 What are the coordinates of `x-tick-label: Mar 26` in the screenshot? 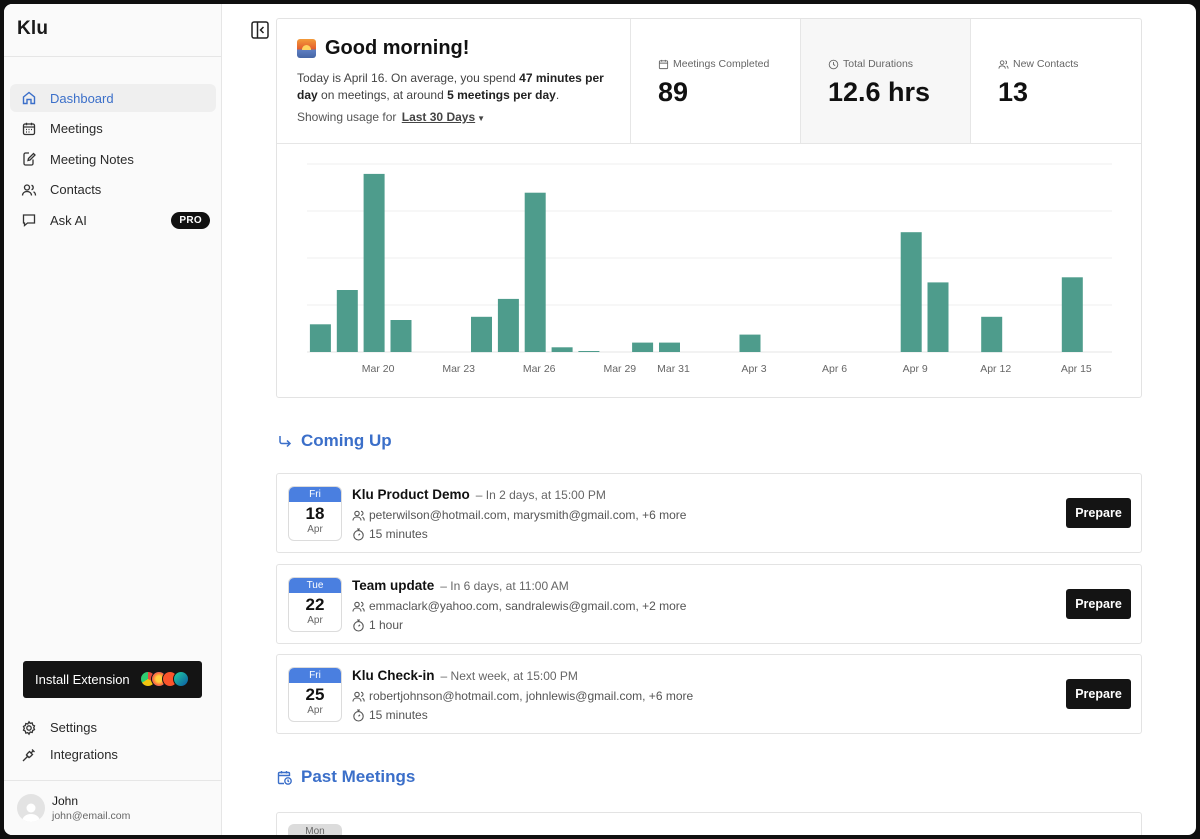 It's located at (539, 369).